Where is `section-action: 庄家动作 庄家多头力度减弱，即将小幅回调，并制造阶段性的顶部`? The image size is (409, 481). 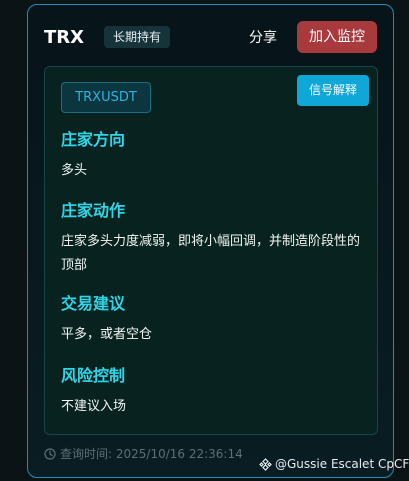 section-action: 庄家动作 庄家多头力度减弱，即将小幅回调，并制造阶段性的顶部 is located at coordinates (211, 239).